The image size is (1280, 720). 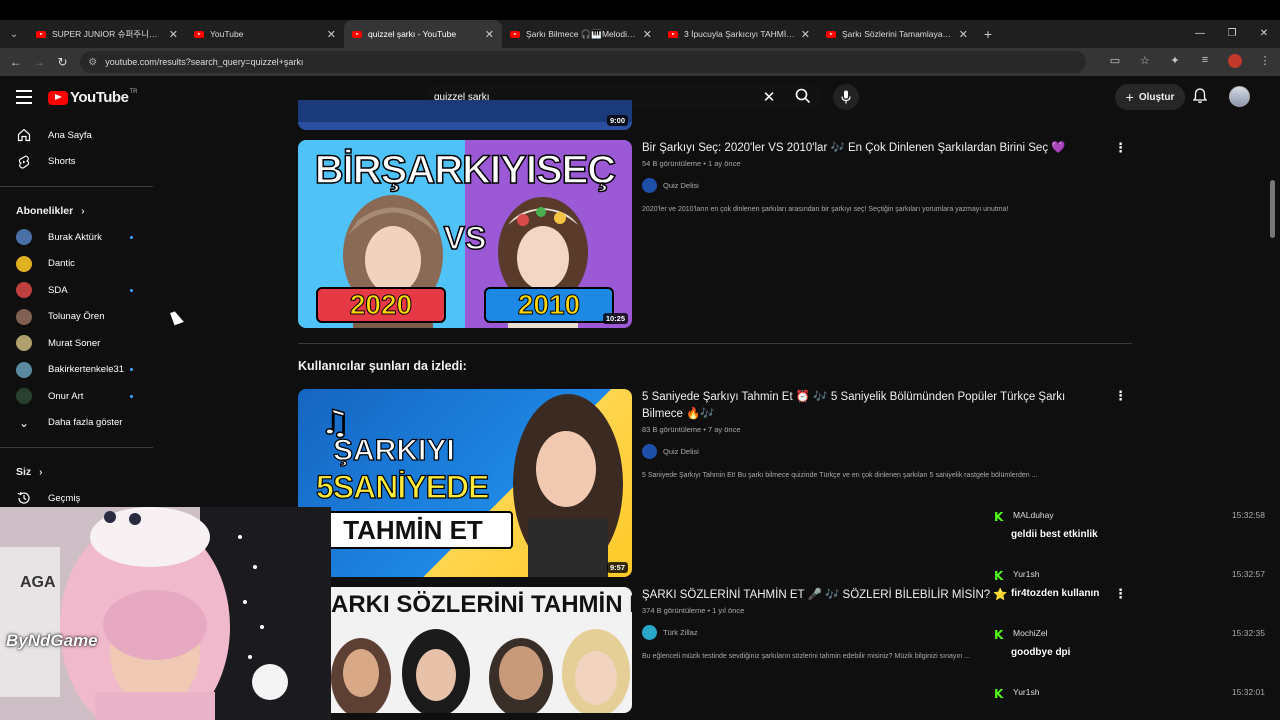 I want to click on bookmark-star-icon: ☆, so click(x=1145, y=62).